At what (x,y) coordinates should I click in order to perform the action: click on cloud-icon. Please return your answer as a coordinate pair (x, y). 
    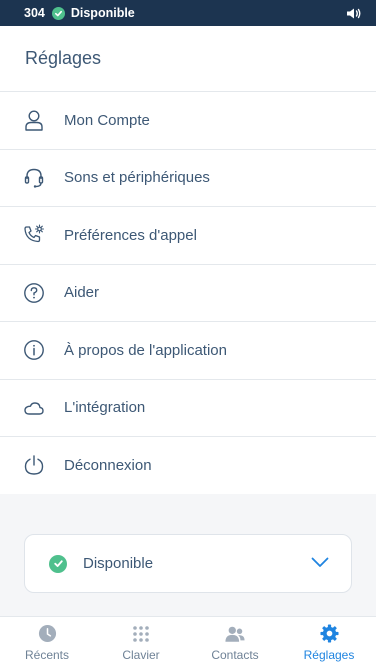
    Looking at the image, I should click on (34, 408).